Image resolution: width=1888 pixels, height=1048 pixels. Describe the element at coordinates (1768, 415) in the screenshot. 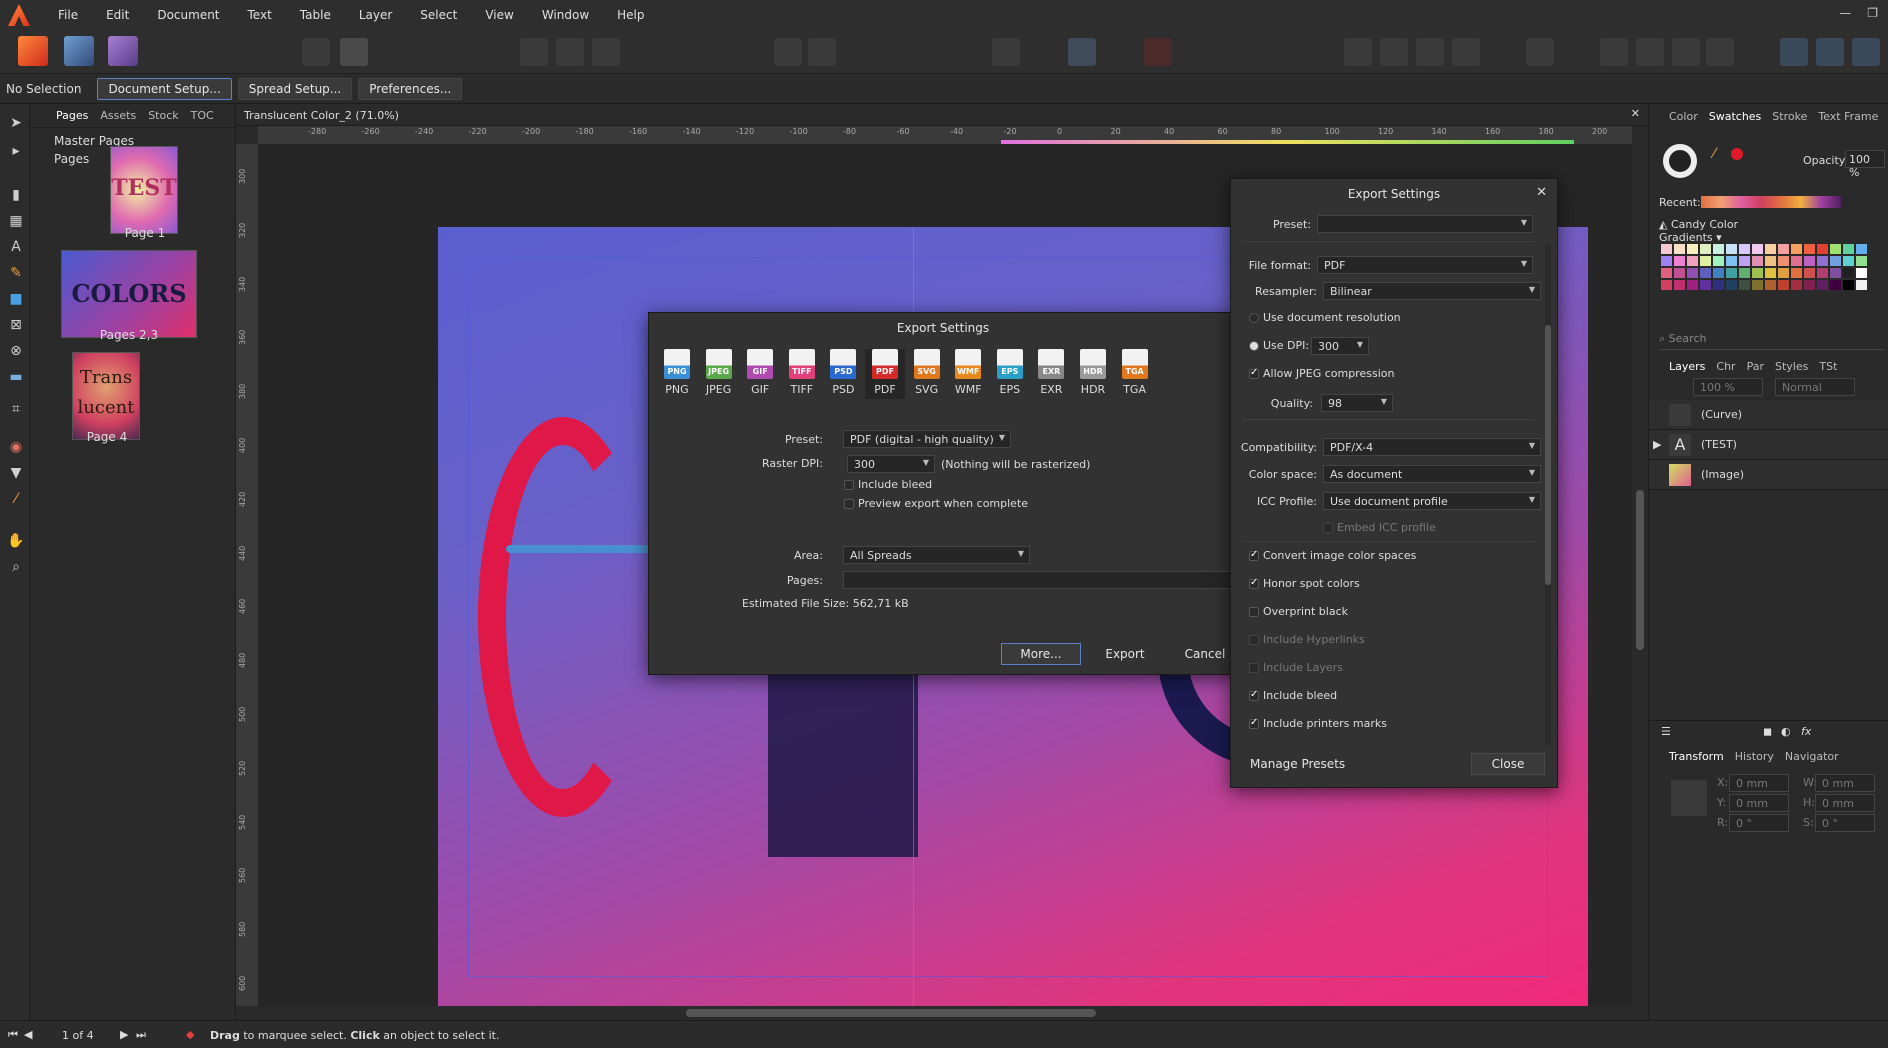

I see `layer-row: (Curve)` at that location.